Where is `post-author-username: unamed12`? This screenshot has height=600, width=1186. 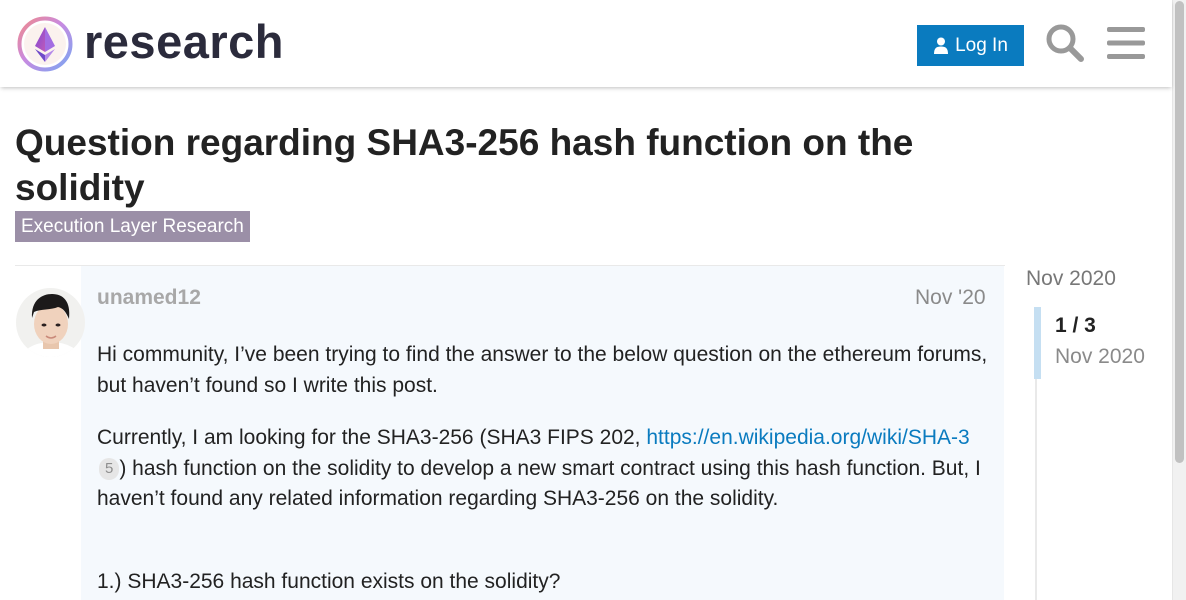 post-author-username: unamed12 is located at coordinates (149, 298).